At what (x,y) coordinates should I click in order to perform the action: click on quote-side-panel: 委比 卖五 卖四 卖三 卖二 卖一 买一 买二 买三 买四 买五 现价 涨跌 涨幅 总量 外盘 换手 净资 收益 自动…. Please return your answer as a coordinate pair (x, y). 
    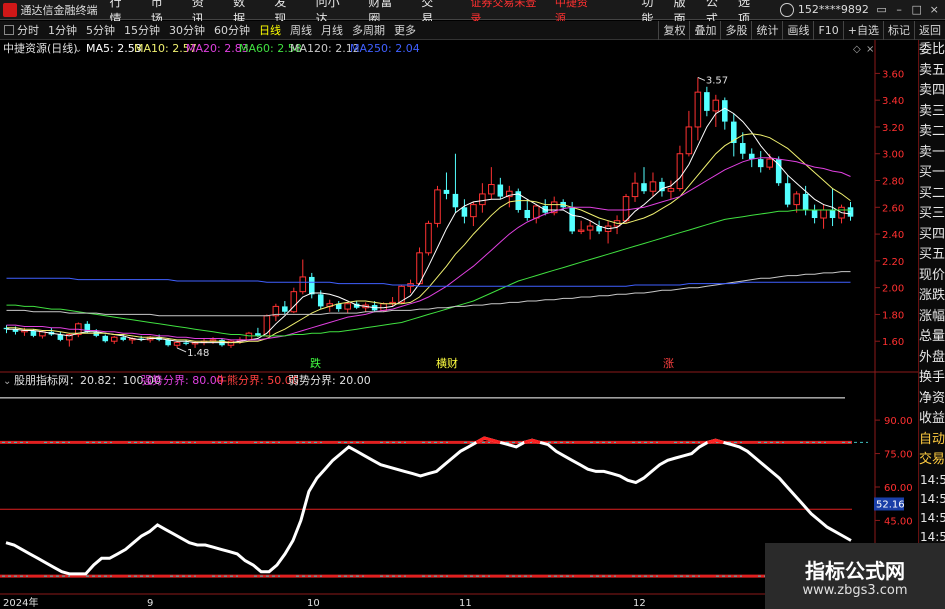
    Looking at the image, I should click on (931, 324).